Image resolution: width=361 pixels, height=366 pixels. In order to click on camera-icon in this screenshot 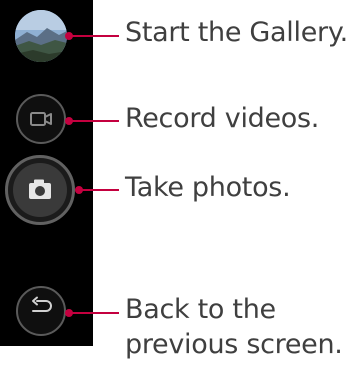, I will do `click(40, 189)`.